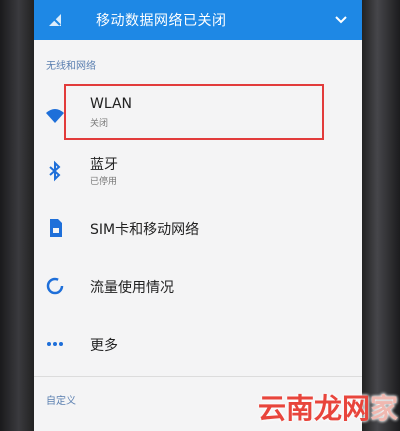  I want to click on phone-bezel-right, so click(381, 215).